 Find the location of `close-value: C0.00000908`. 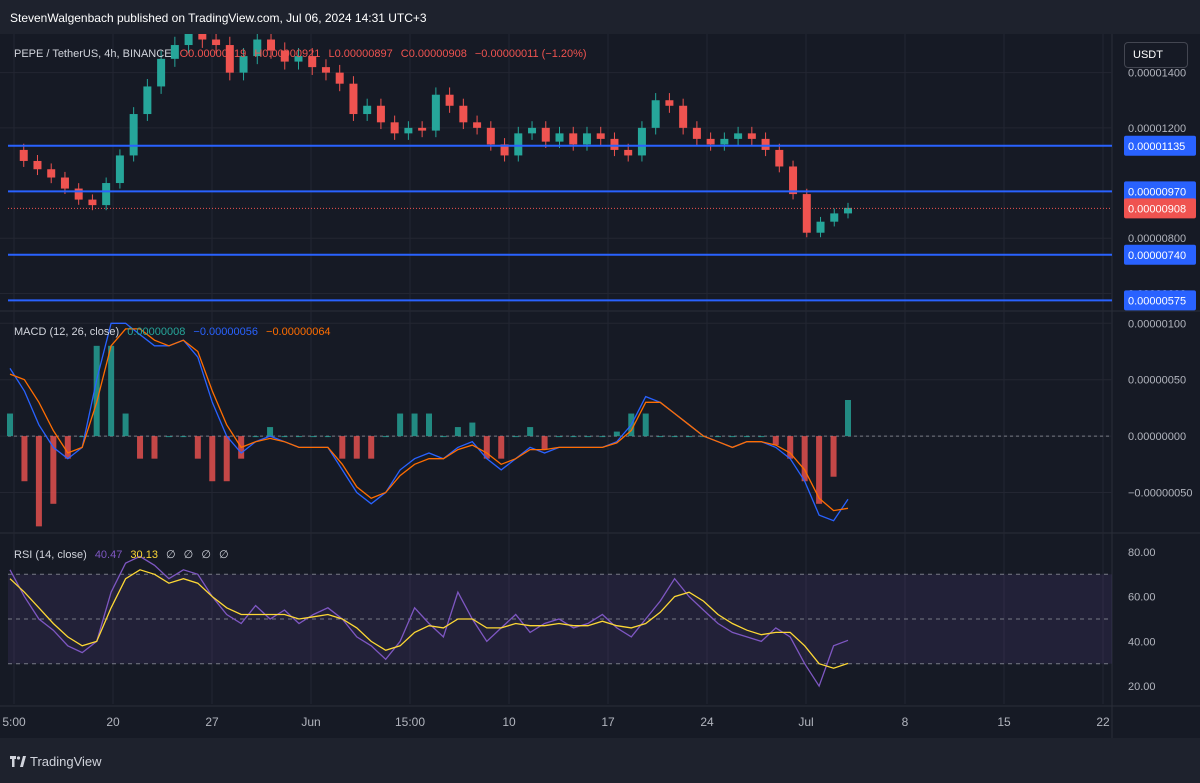

close-value: C0.00000908 is located at coordinates (433, 54).